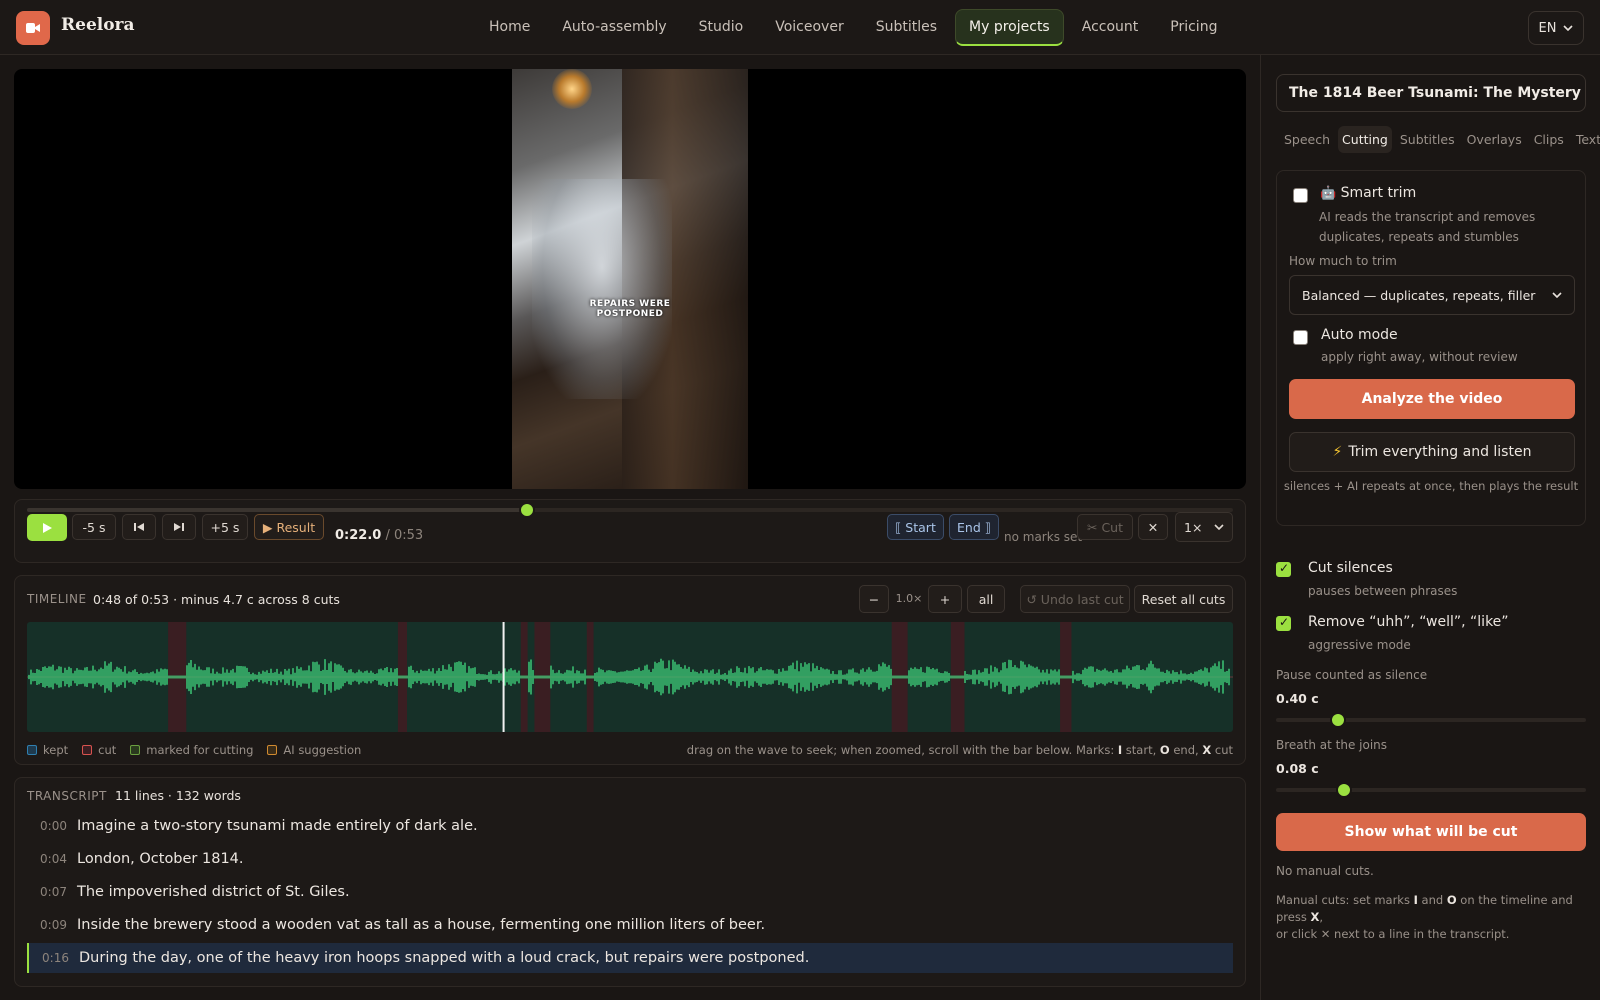 Image resolution: width=1600 pixels, height=1000 pixels. Describe the element at coordinates (630, 859) in the screenshot. I see `transcript-line: 0:04 London, October 1814.` at that location.